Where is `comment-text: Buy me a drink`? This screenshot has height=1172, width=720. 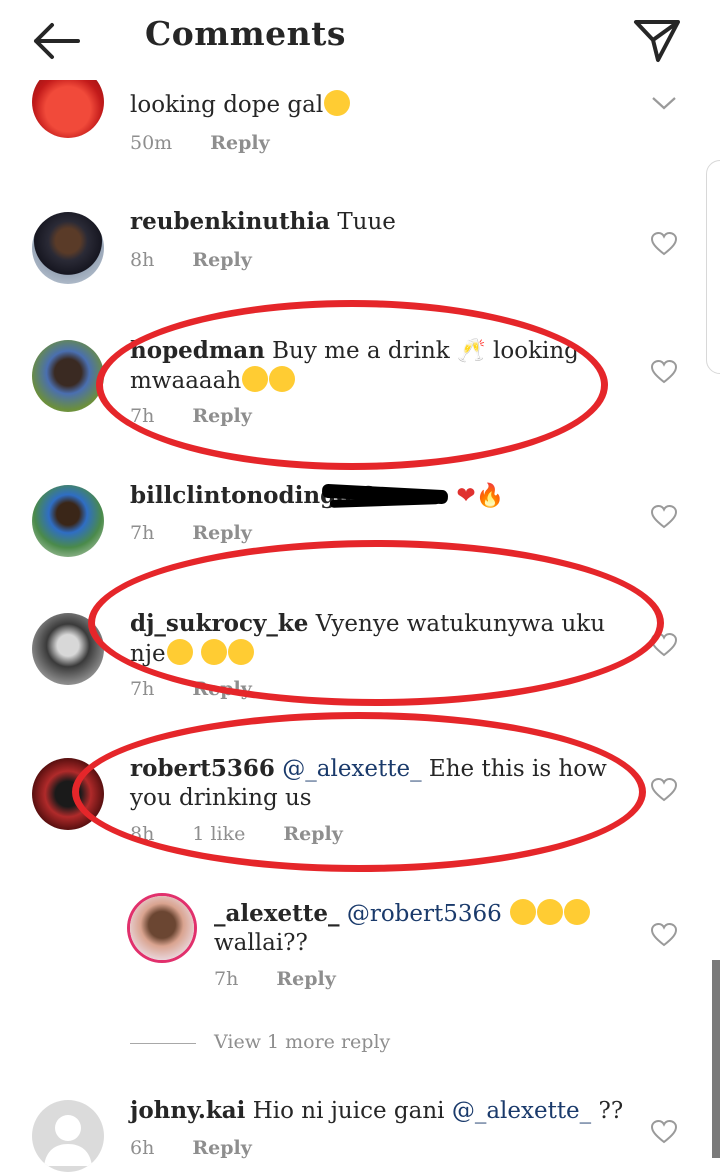 comment-text: Buy me a drink is located at coordinates (361, 351).